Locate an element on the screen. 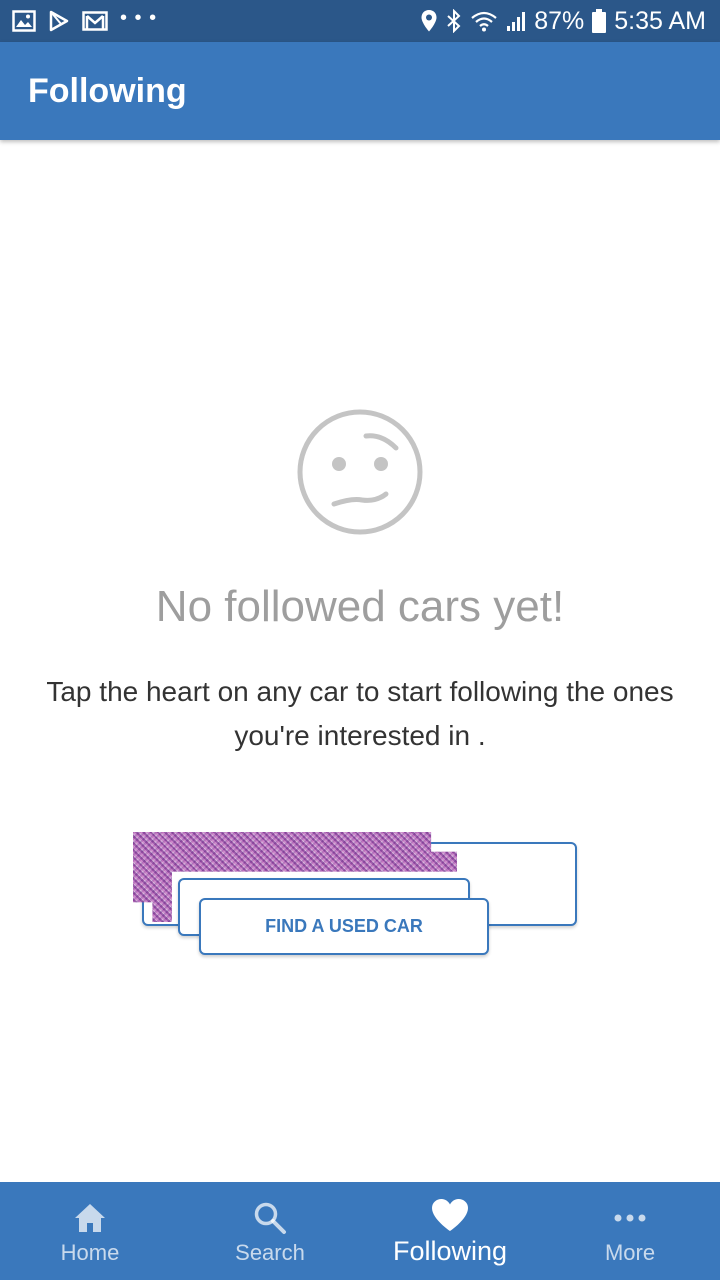 The height and width of the screenshot is (1280, 720). nav-label-search: Search is located at coordinates (270, 1252).